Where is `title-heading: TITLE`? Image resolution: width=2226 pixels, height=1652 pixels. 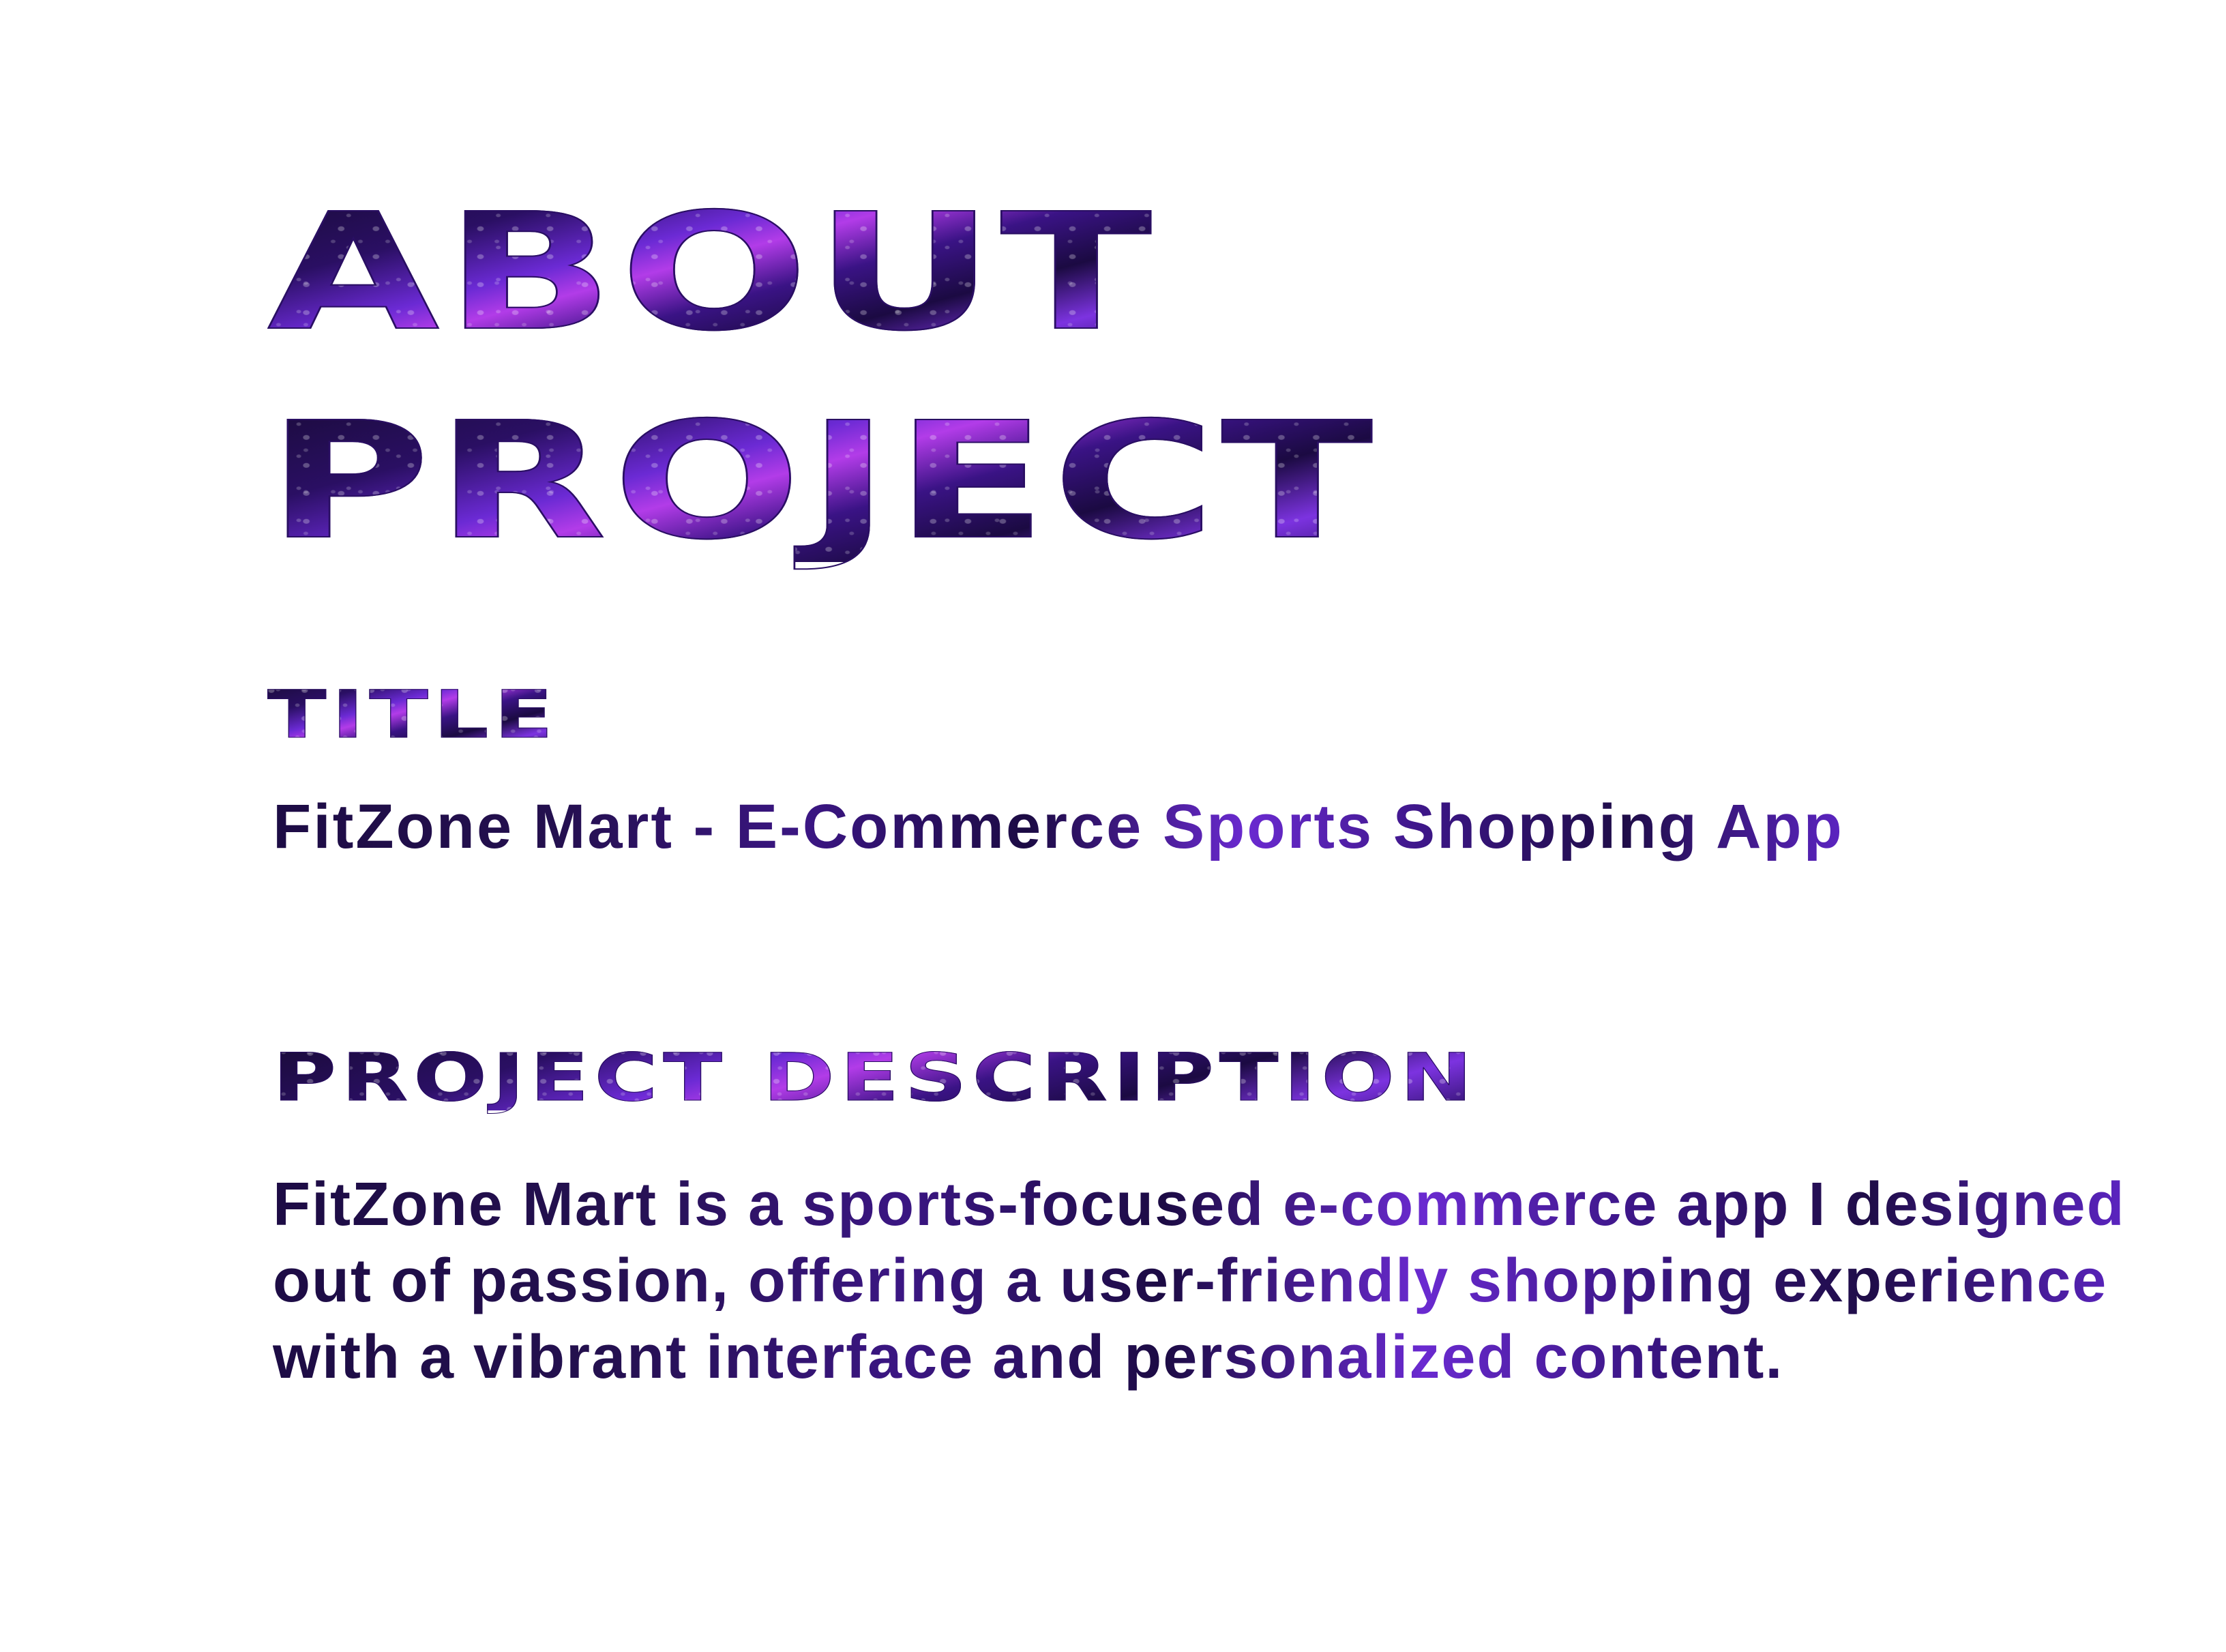
title-heading: TITLE is located at coordinates (413, 715).